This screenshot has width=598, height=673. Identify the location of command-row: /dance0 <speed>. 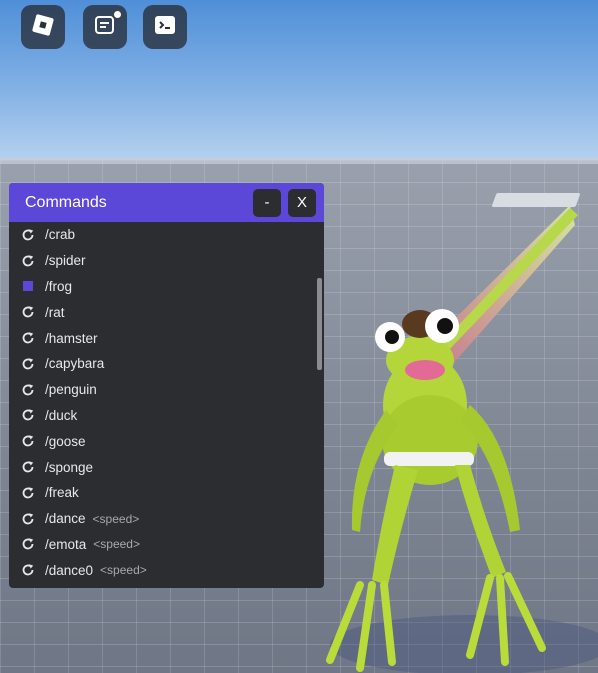
(166, 570).